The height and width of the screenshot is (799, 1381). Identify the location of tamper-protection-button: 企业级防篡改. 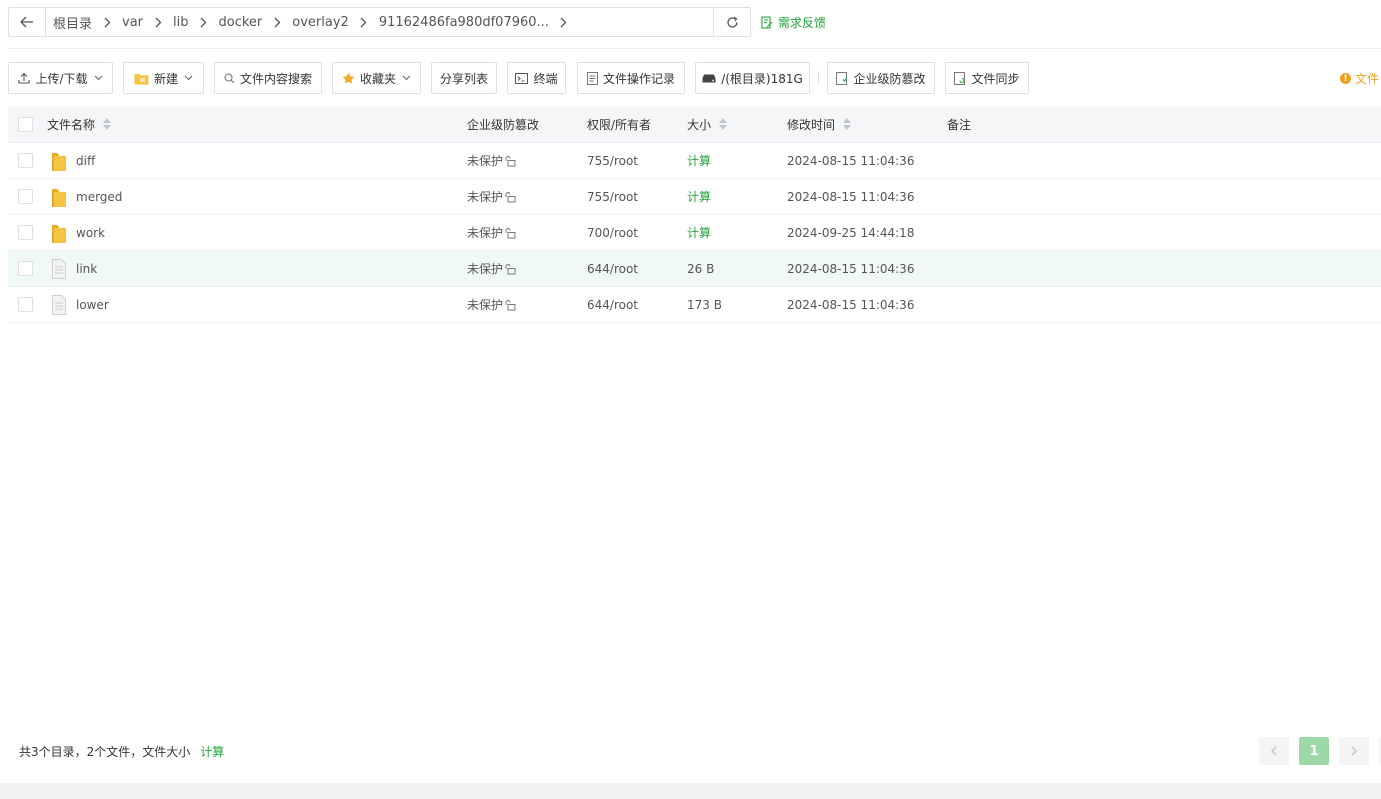
(881, 78).